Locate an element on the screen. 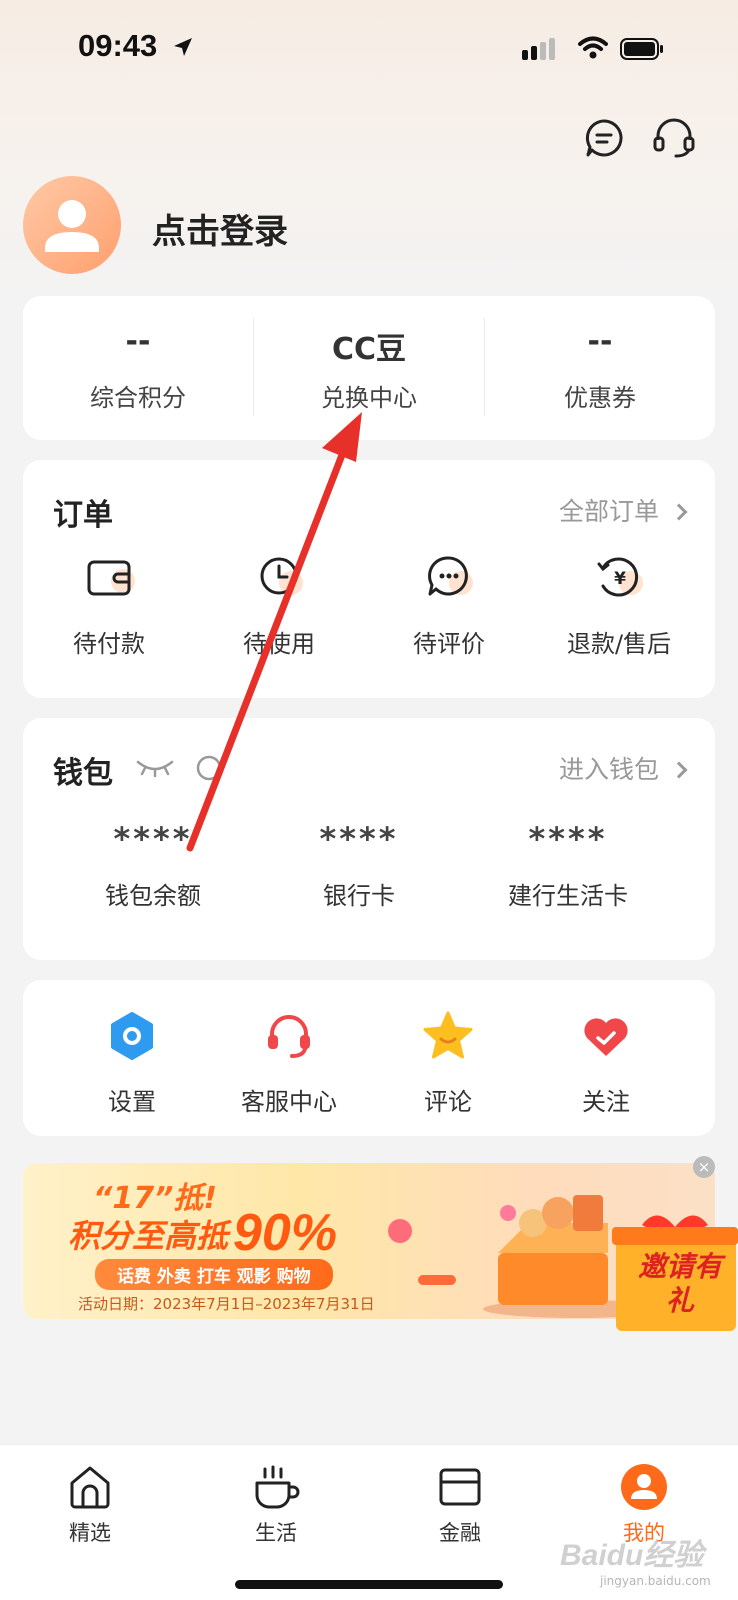 Image resolution: width=738 pixels, height=1600 pixels. headset-icon is located at coordinates (289, 1036).